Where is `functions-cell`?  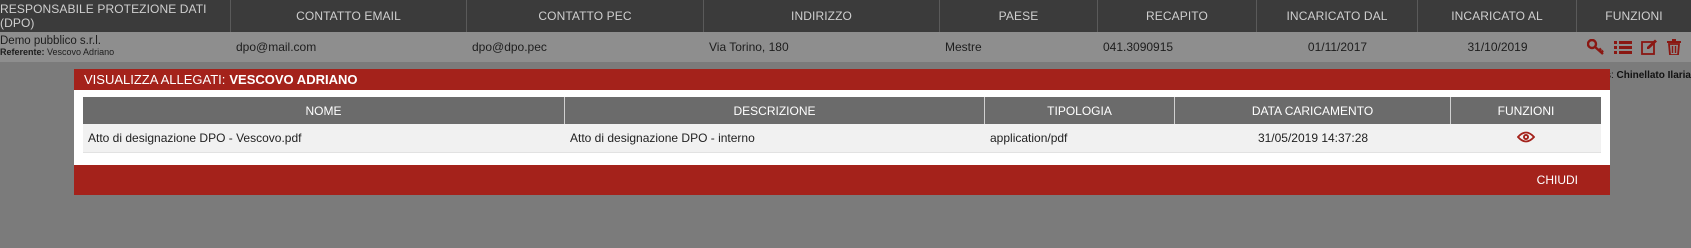
functions-cell is located at coordinates (1634, 47).